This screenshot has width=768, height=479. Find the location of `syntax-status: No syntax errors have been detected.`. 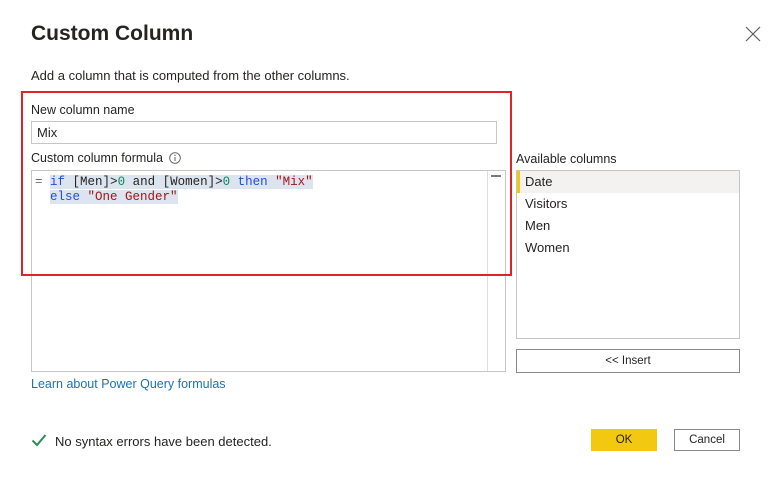

syntax-status: No syntax errors have been detected. is located at coordinates (151, 441).